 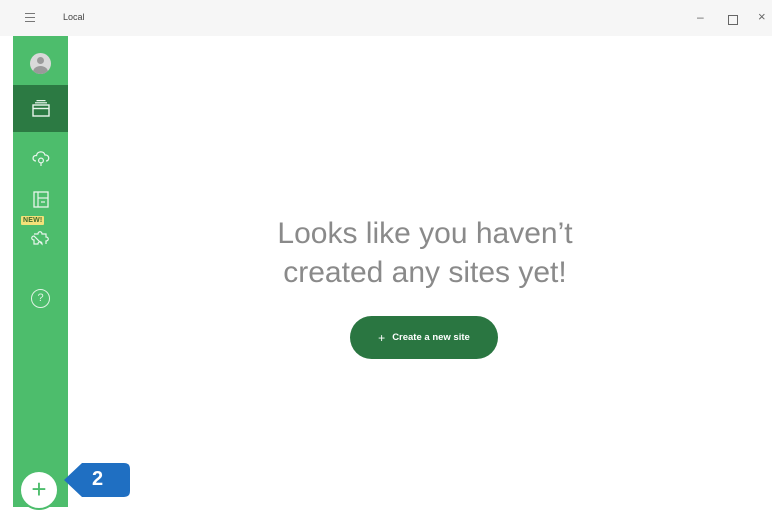 I want to click on help-icon: ?, so click(x=40, y=298).